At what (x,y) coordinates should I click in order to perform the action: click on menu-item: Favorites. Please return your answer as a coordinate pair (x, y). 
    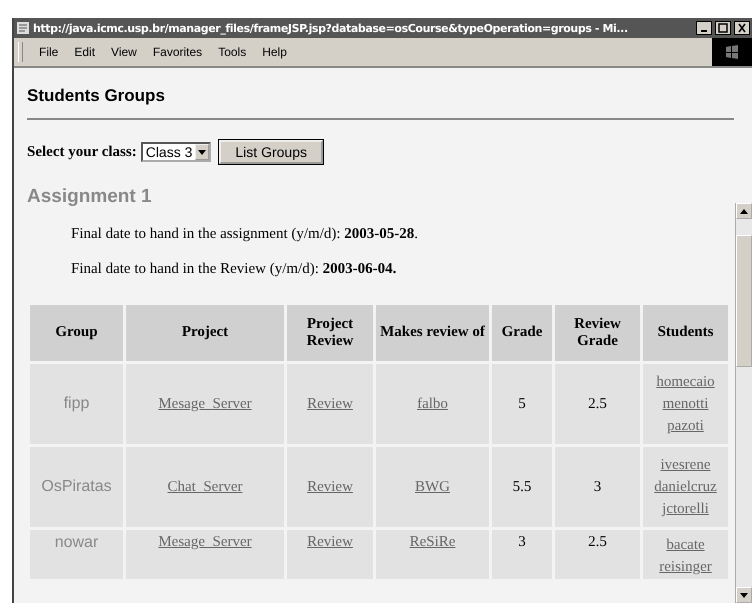
    Looking at the image, I should click on (177, 52).